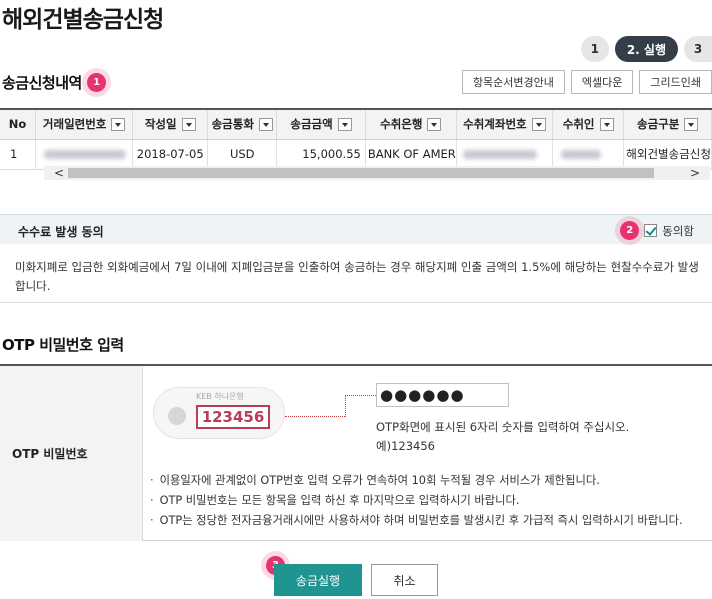 This screenshot has width=712, height=599. I want to click on col-no: No, so click(18, 124).